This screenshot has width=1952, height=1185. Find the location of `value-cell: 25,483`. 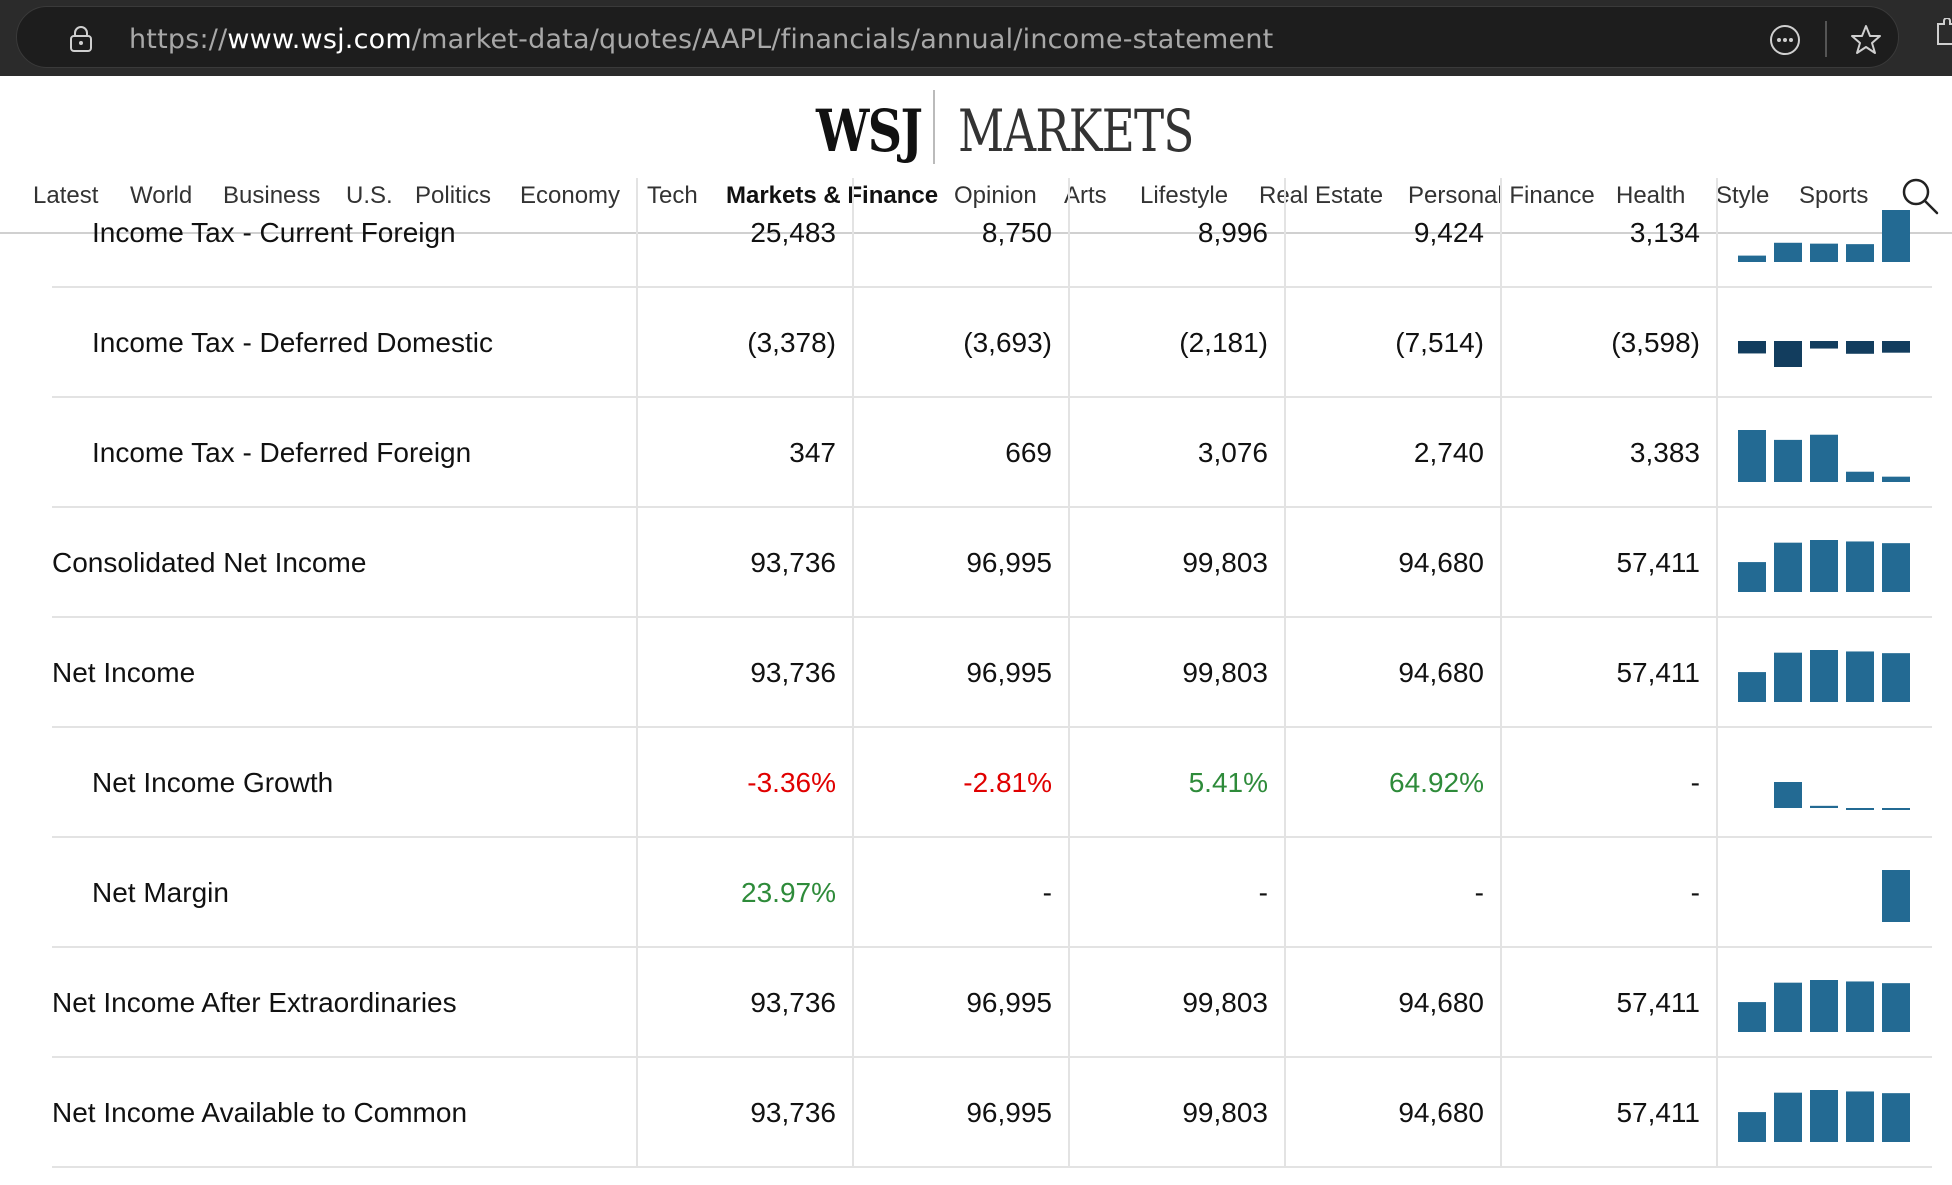

value-cell: 25,483 is located at coordinates (744, 233).